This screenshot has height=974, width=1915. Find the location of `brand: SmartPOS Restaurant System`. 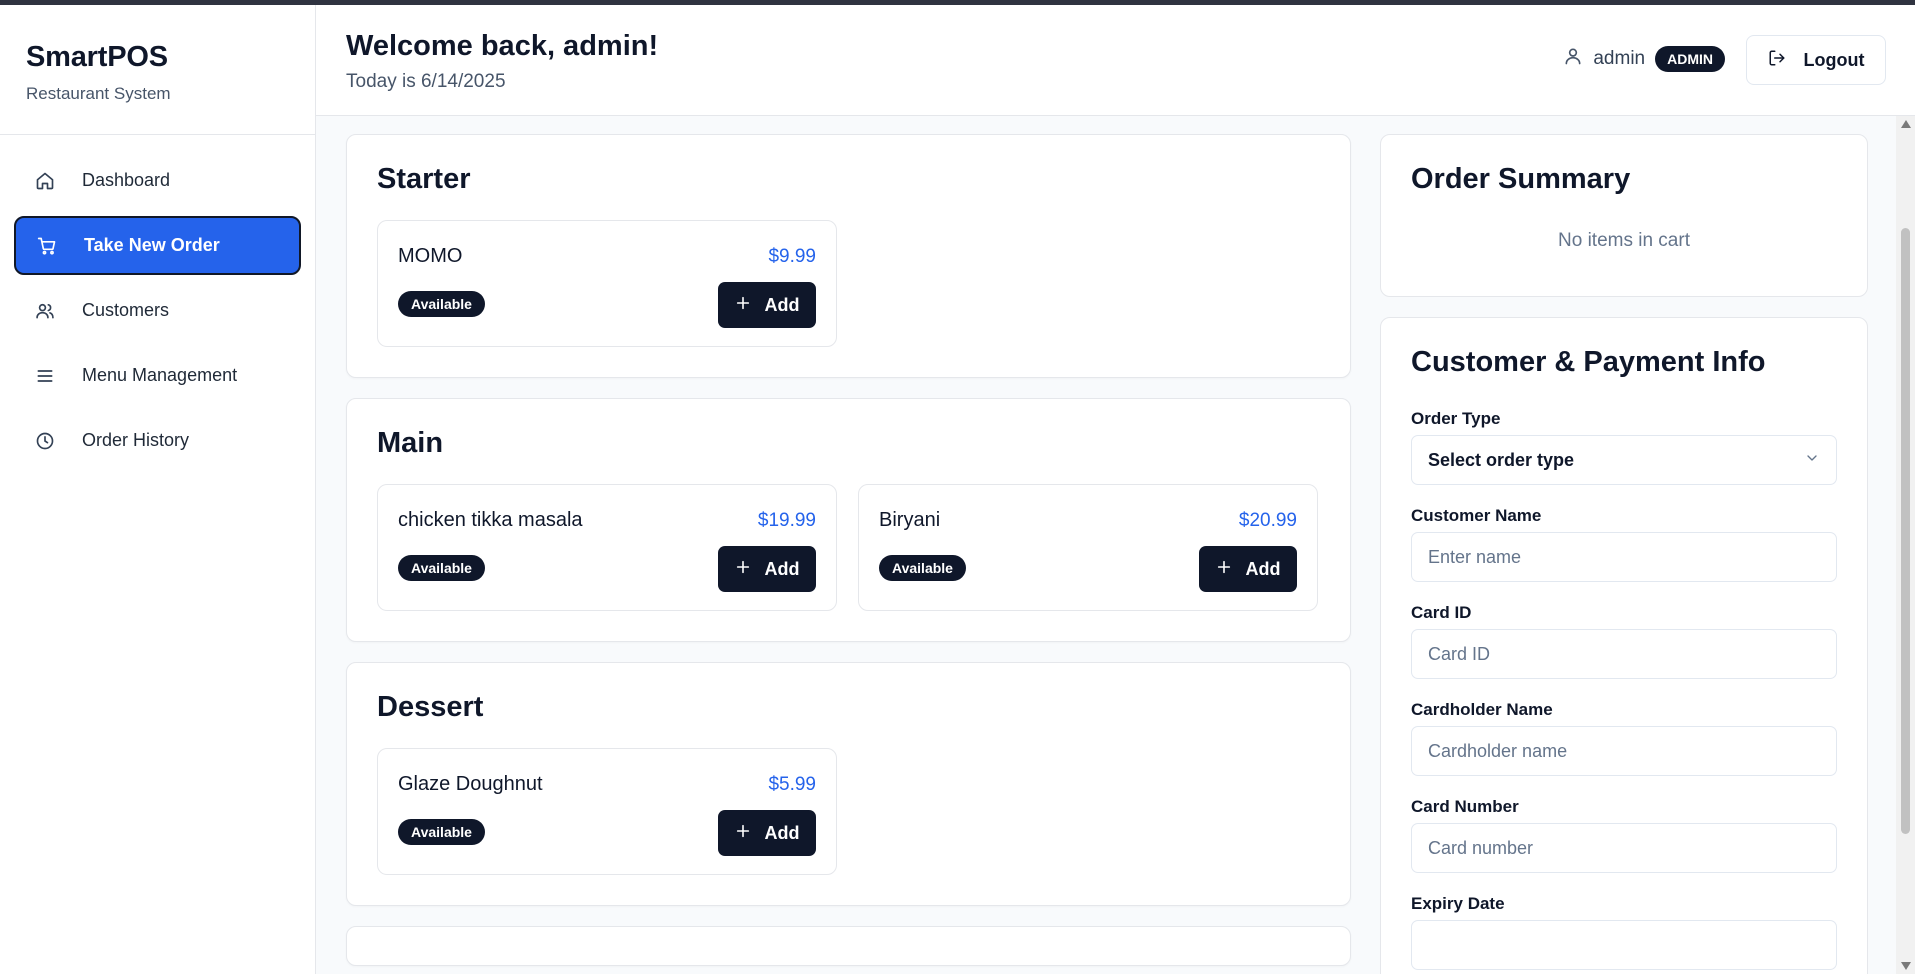

brand: SmartPOS Restaurant System is located at coordinates (157, 70).